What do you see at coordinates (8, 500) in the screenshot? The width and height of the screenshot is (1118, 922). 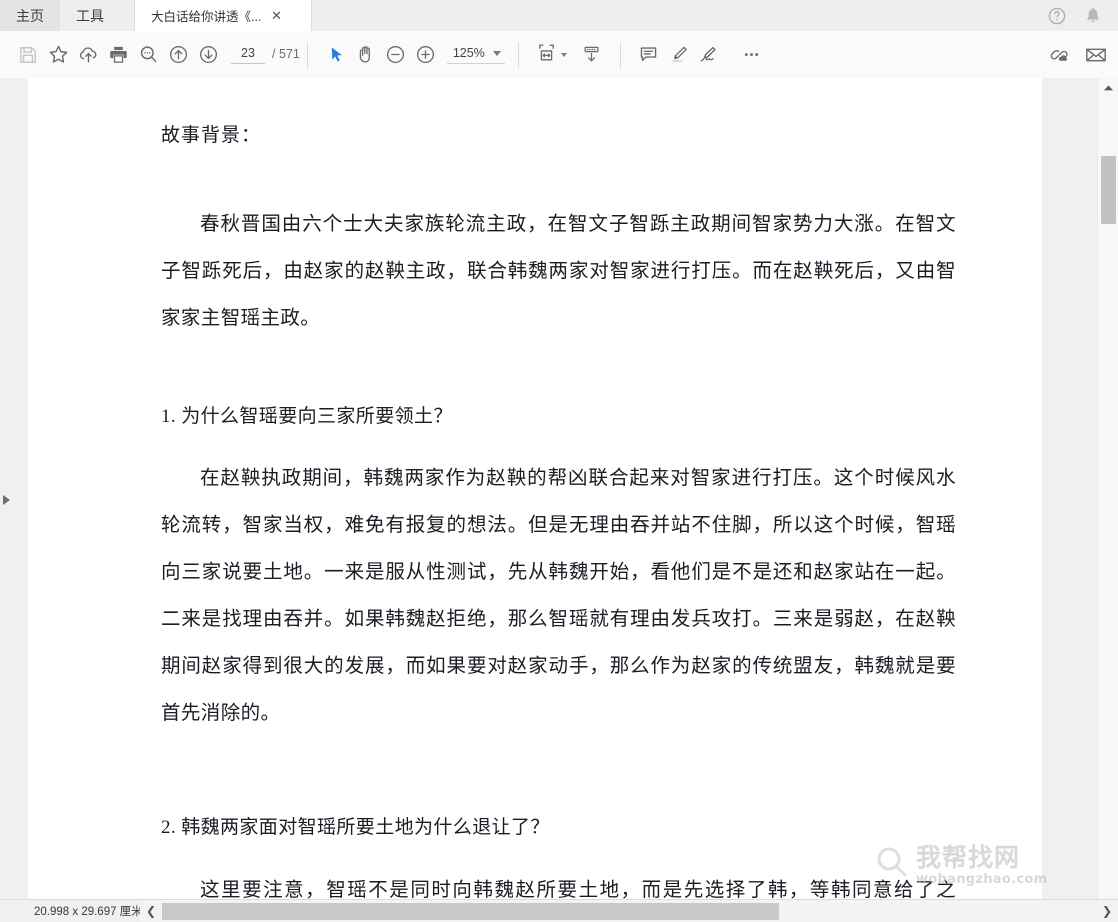 I see `chevron-right-icon` at bounding box center [8, 500].